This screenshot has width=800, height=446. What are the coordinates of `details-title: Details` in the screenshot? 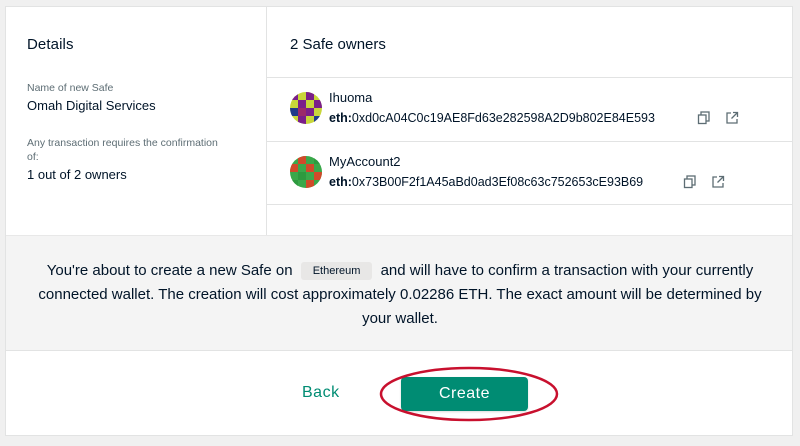 It's located at (50, 44).